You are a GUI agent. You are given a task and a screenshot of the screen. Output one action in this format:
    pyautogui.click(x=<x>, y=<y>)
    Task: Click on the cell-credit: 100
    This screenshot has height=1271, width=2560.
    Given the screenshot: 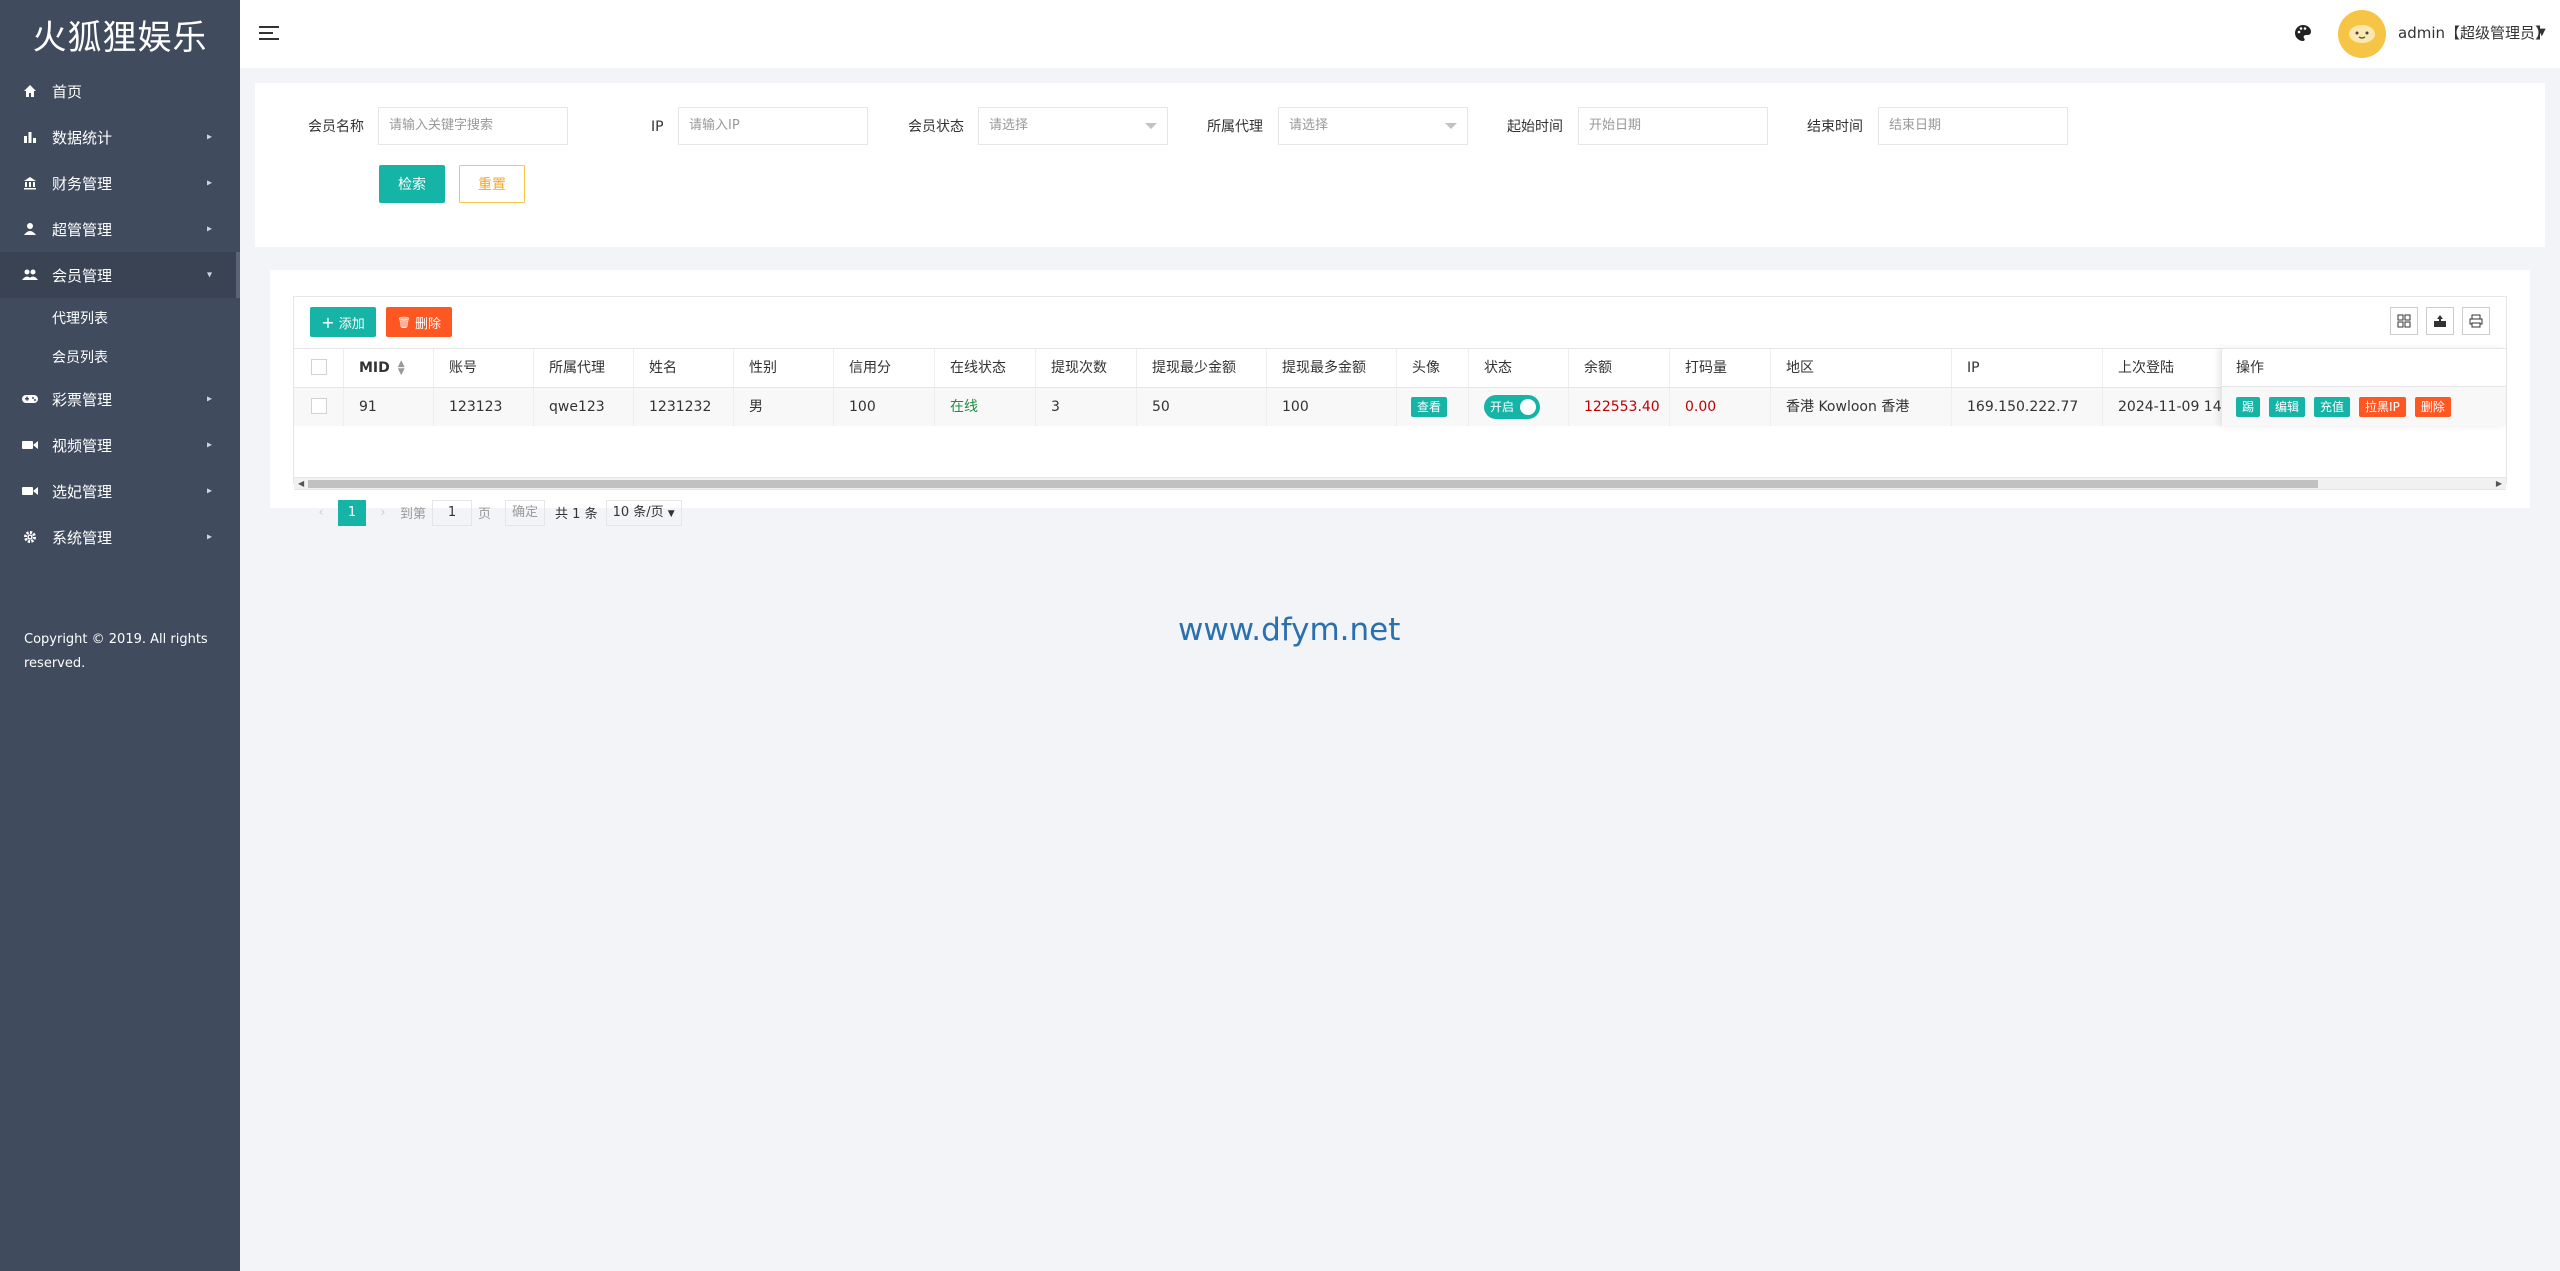 What is the action you would take?
    pyautogui.click(x=884, y=407)
    